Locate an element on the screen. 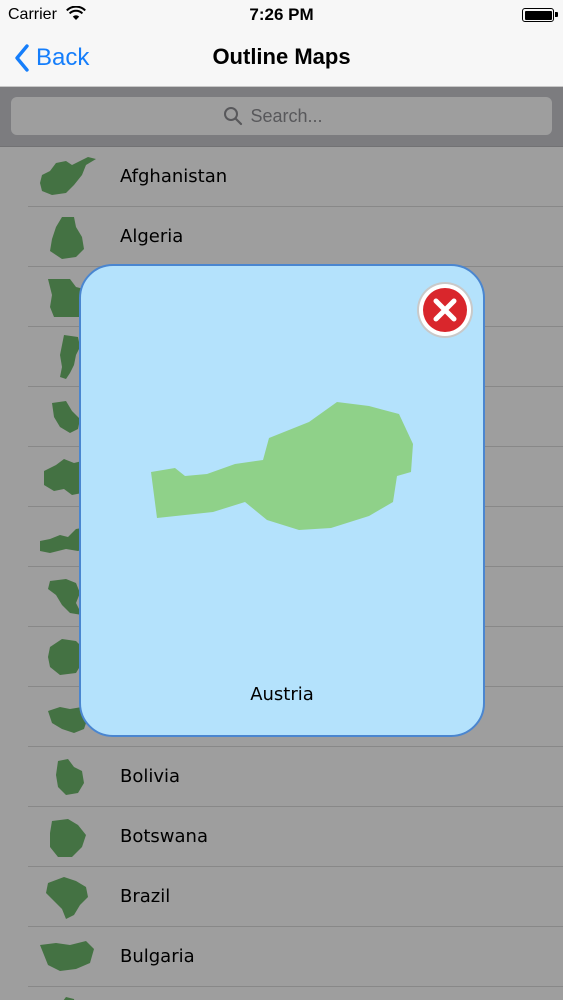 Image resolution: width=563 pixels, height=1000 pixels. clock-label: 7:26 PM is located at coordinates (281, 14).